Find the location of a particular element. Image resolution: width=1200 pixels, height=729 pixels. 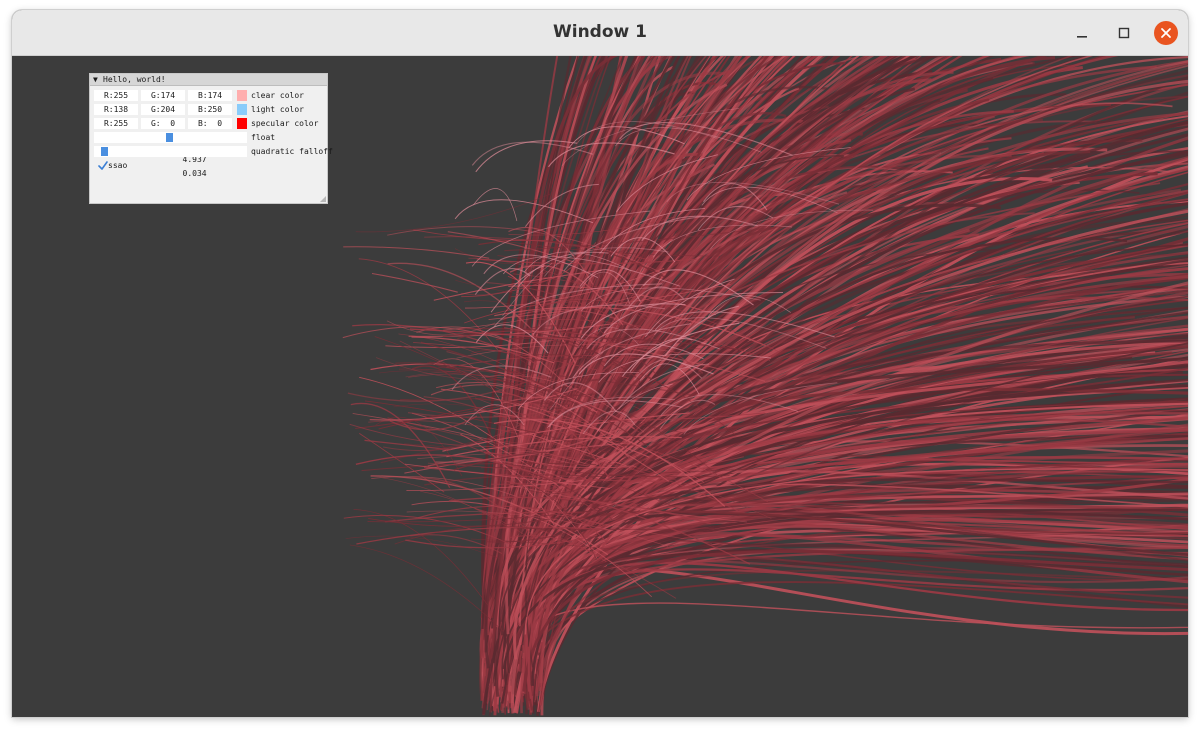

ssao-checkbox-label: ssao is located at coordinates (118, 165).